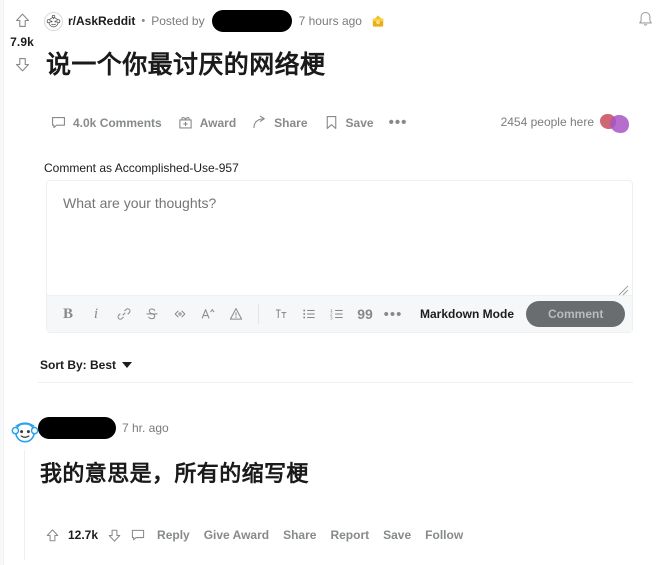 The width and height of the screenshot is (670, 565). I want to click on superscript-icon, so click(208, 314).